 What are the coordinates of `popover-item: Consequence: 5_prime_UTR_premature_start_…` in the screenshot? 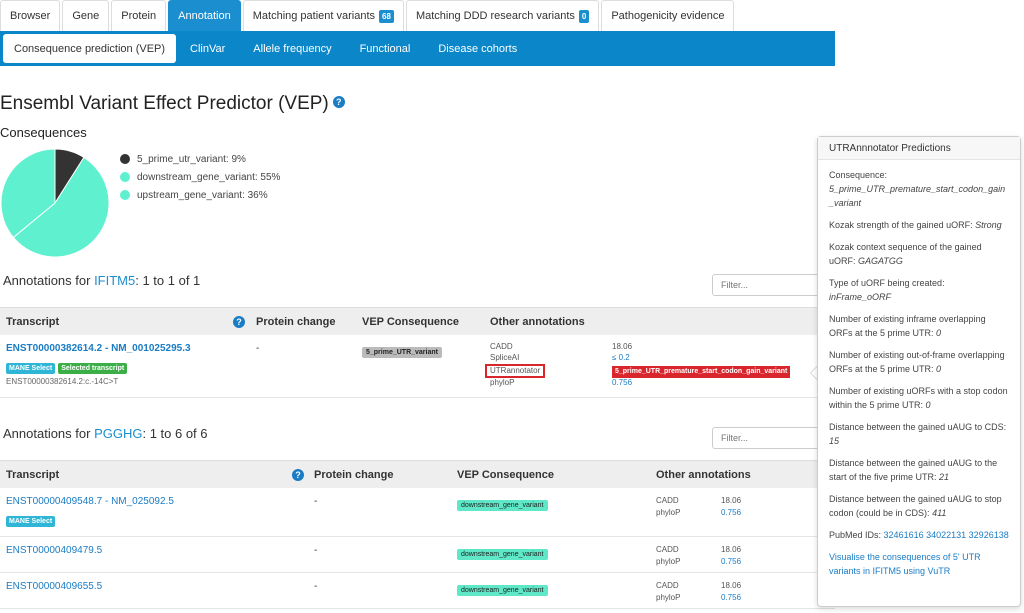 It's located at (919, 189).